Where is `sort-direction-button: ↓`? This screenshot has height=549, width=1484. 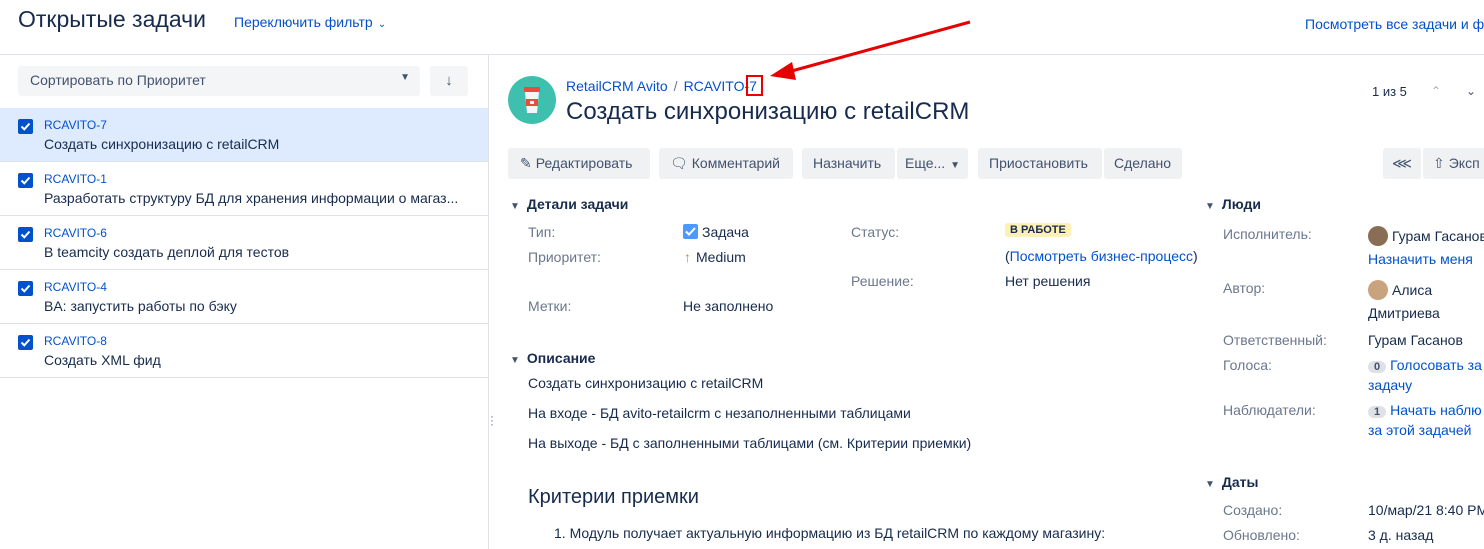 sort-direction-button: ↓ is located at coordinates (449, 81).